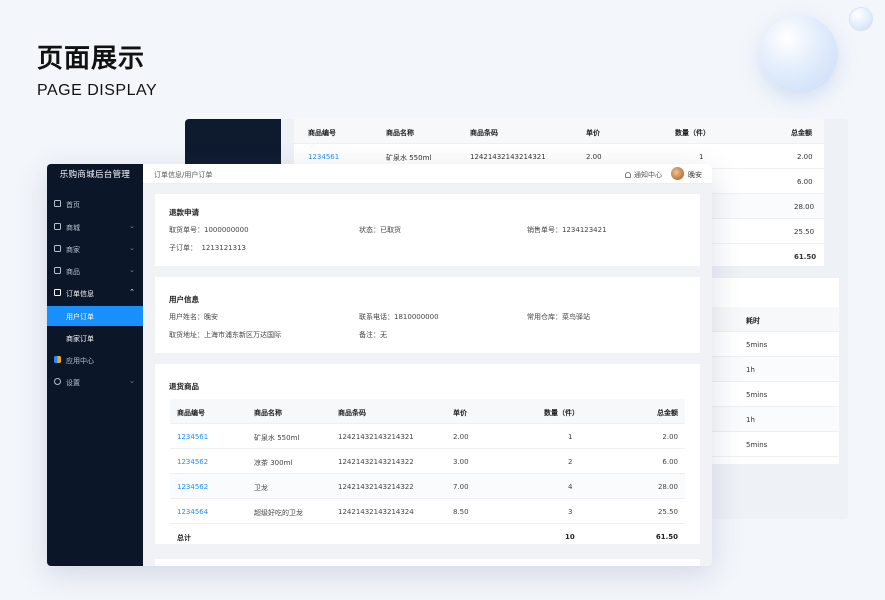 The image size is (885, 600). What do you see at coordinates (80, 317) in the screenshot?
I see `sidebar-item-label: 用户订单` at bounding box center [80, 317].